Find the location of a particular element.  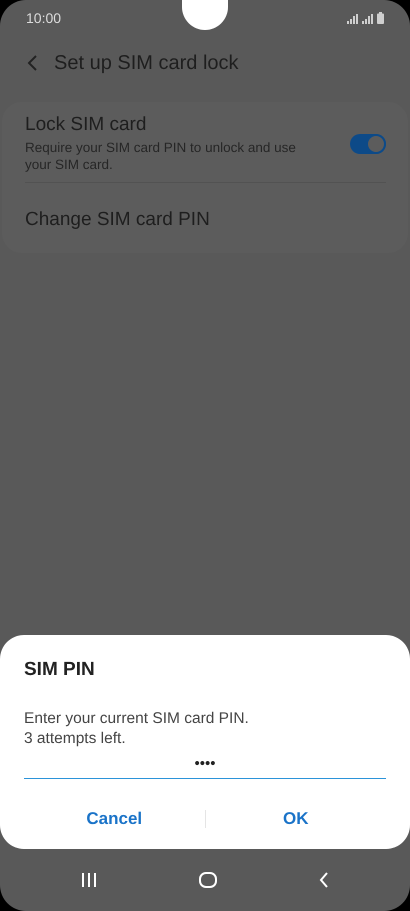

toggle-switch is located at coordinates (368, 144).